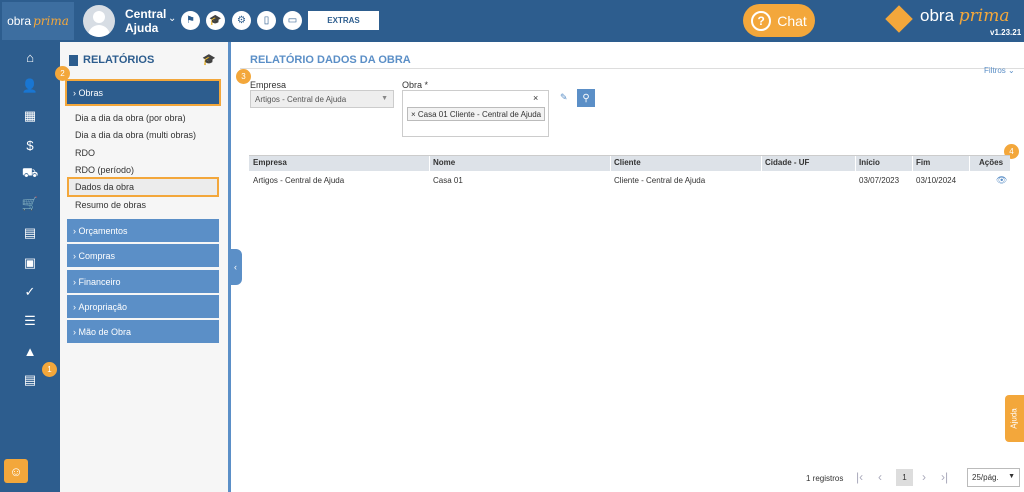 This screenshot has height=492, width=1024. Describe the element at coordinates (110, 205) in the screenshot. I see `sidebar-item-resumo-de-obras: Resumo de obras` at that location.